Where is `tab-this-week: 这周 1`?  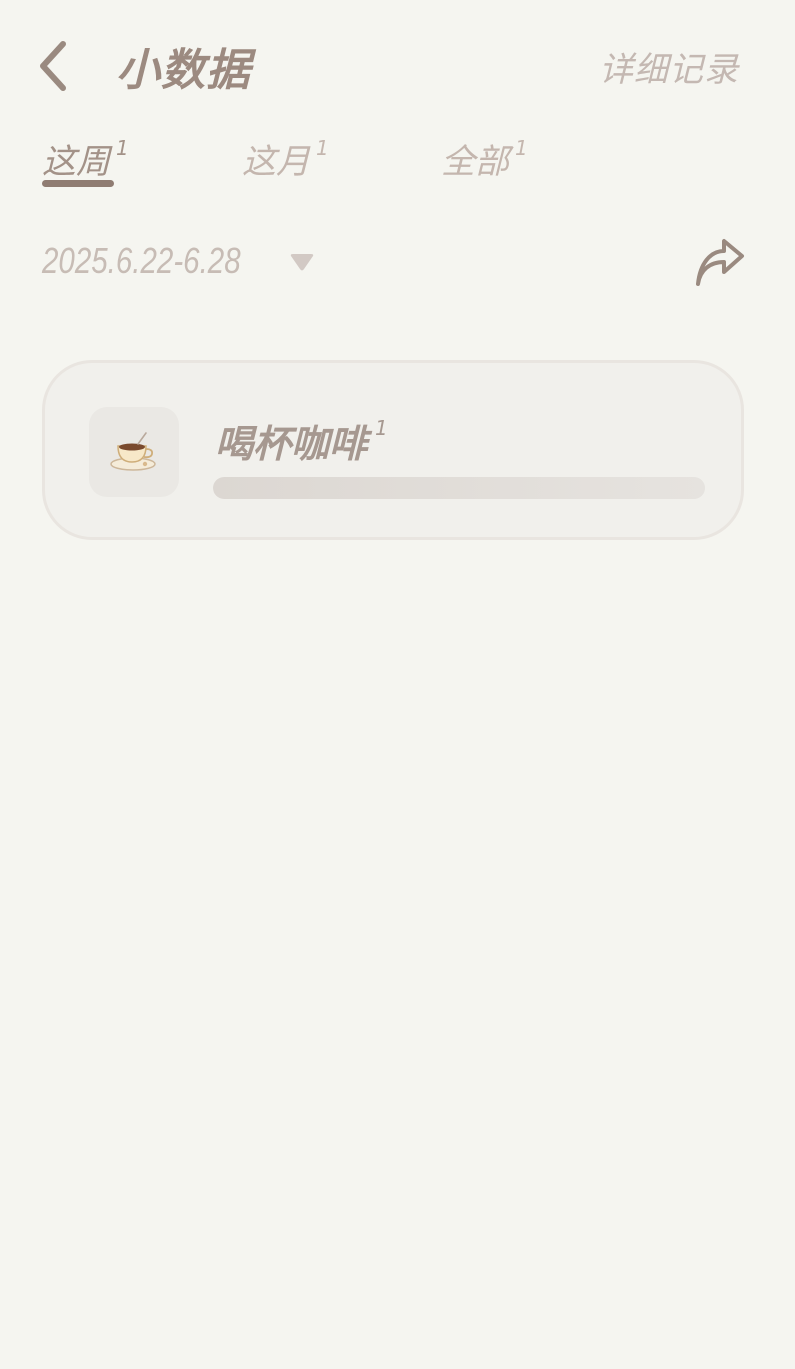
tab-this-week: 这周 1 is located at coordinates (85, 160).